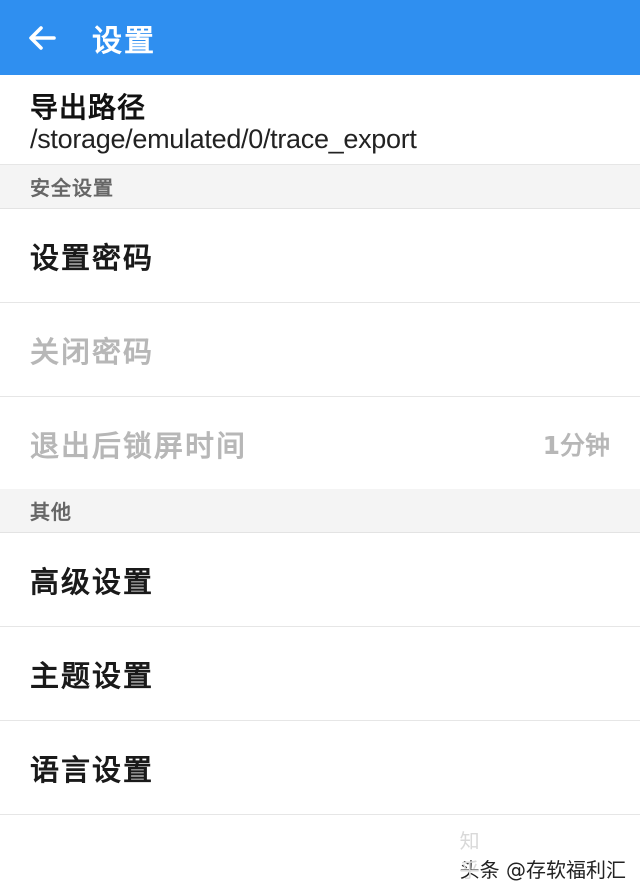  I want to click on export-path-value: /storage/emulated/0/trace_export, so click(223, 139).